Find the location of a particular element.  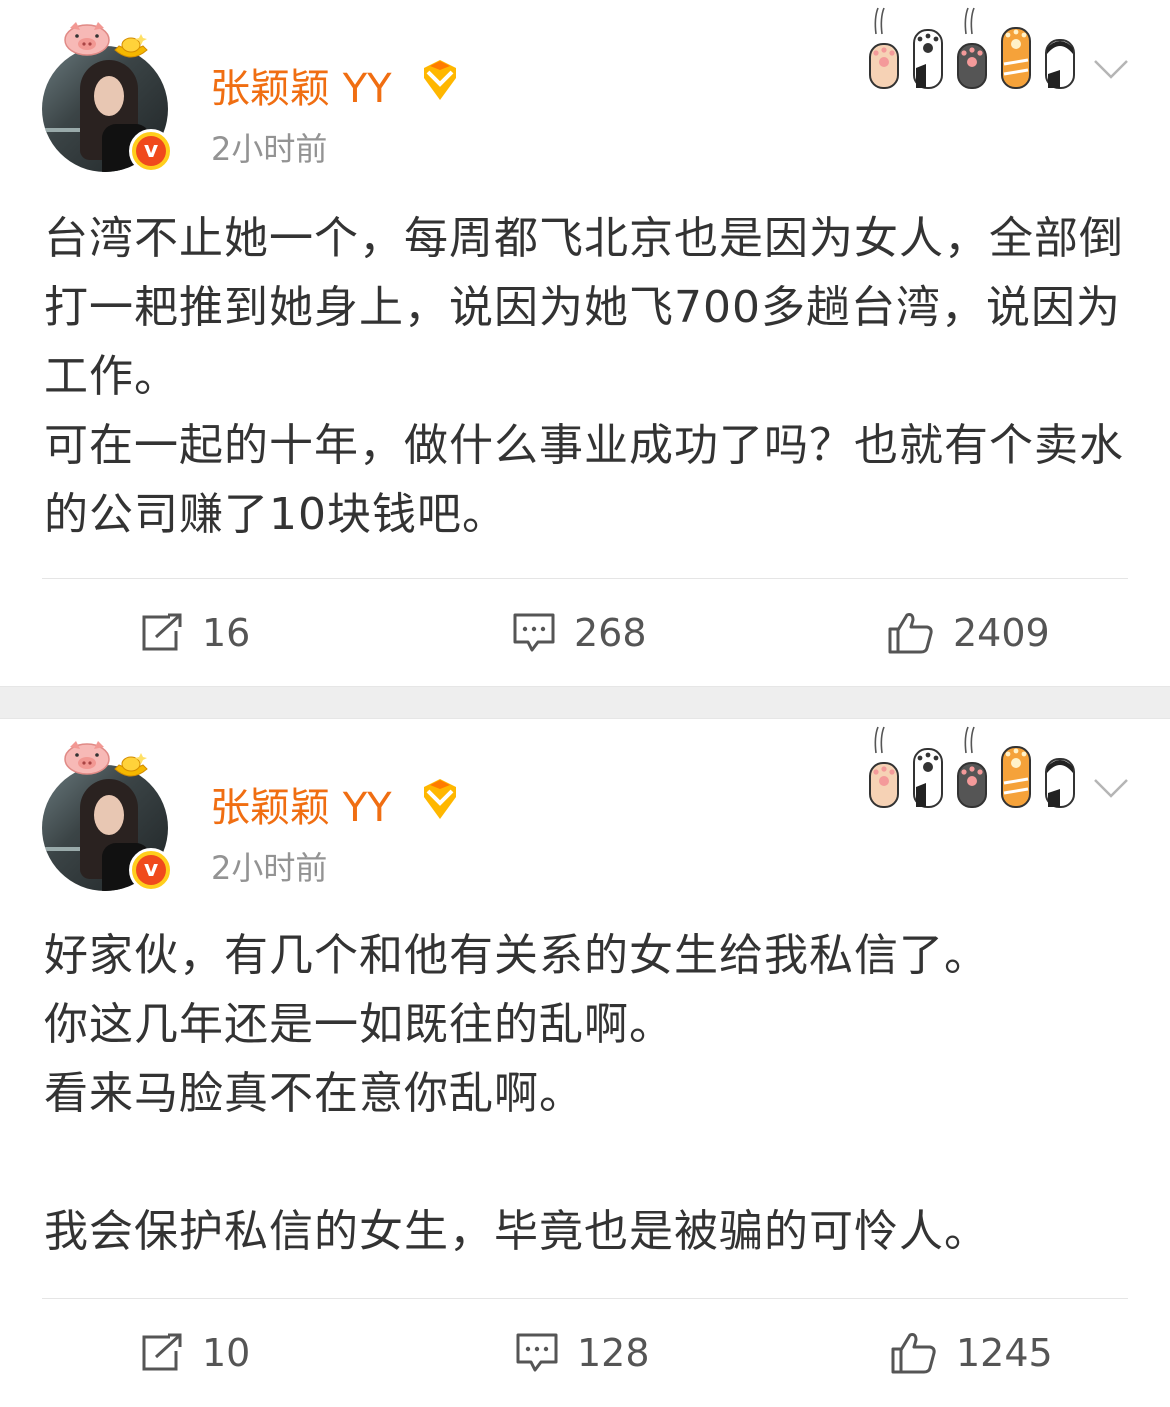

comment-button: 268 is located at coordinates (579, 633).